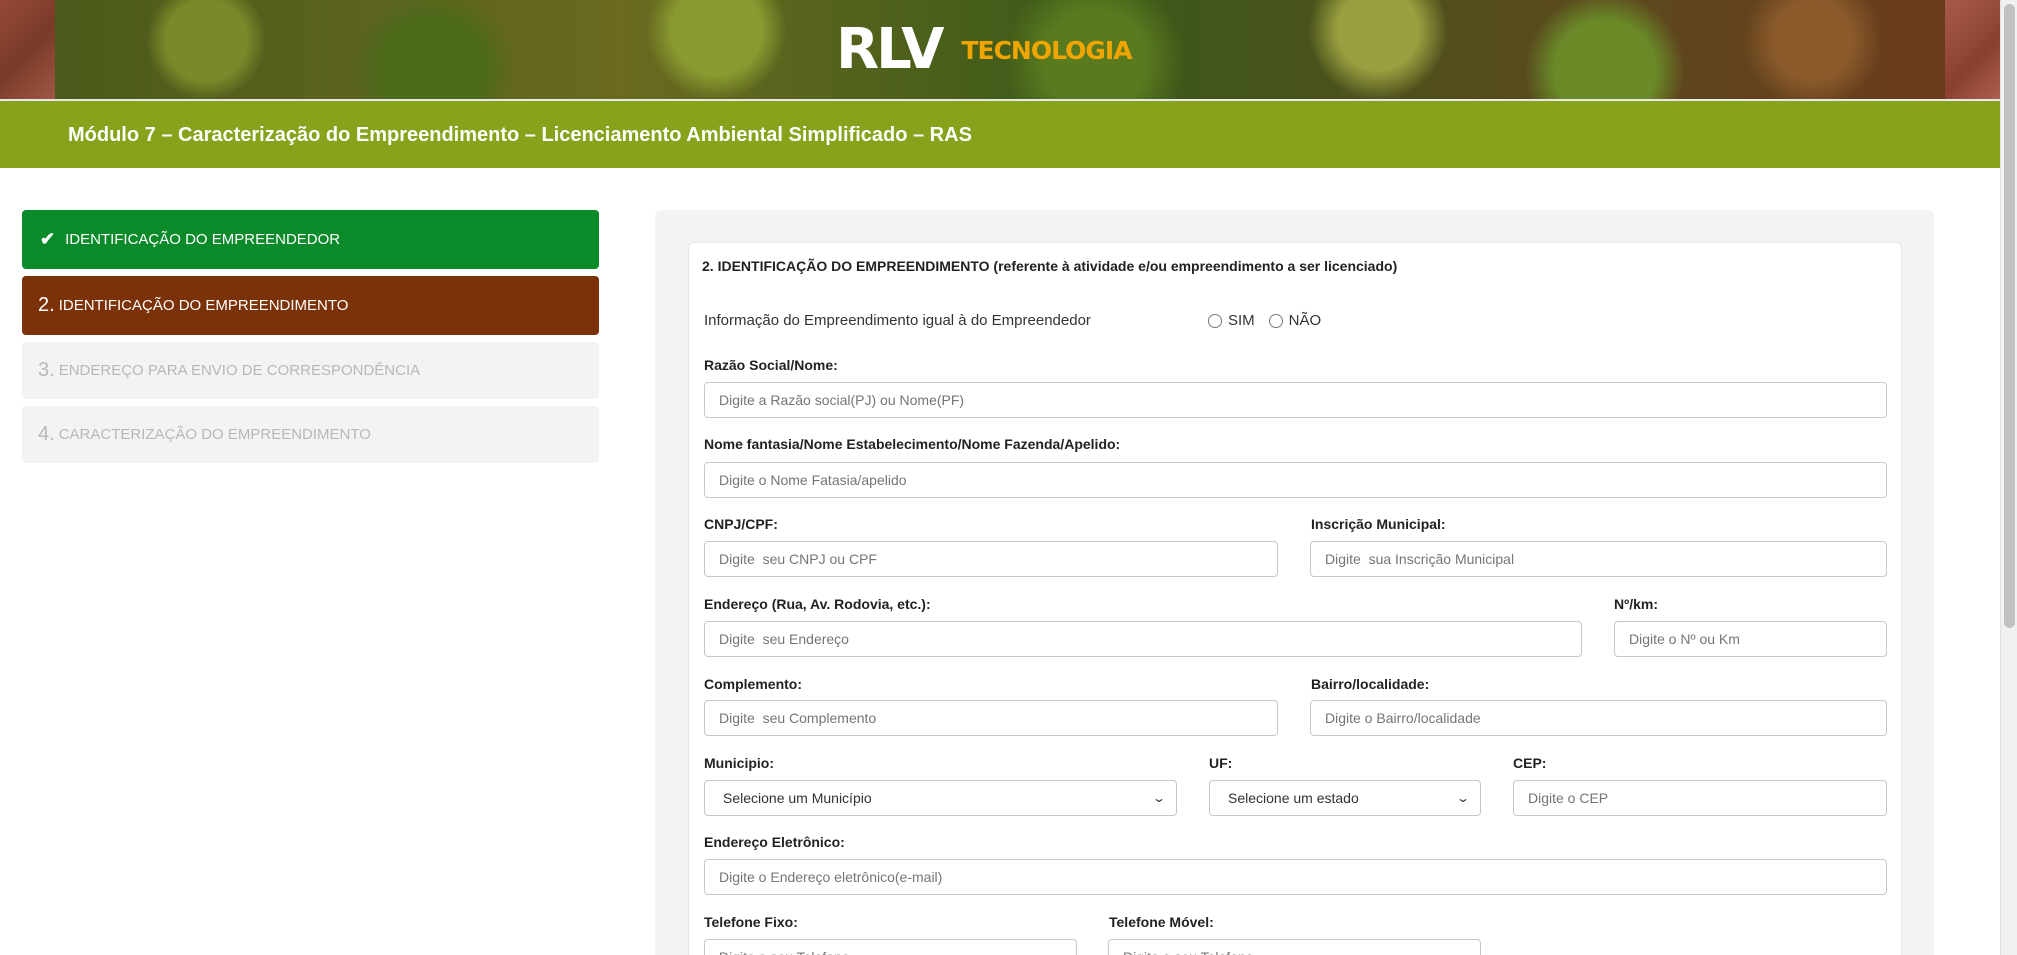 The image size is (2017, 955). Describe the element at coordinates (46, 370) in the screenshot. I see `step-number: 3.` at that location.